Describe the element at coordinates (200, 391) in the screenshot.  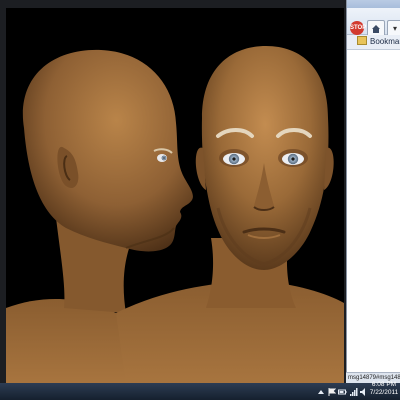
I see `taskbar` at that location.